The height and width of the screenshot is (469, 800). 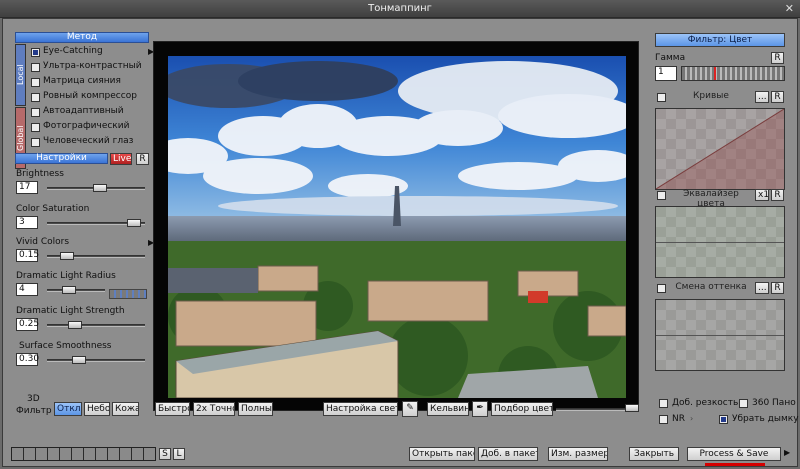 I want to click on param-value-input: 3, so click(x=27, y=222).